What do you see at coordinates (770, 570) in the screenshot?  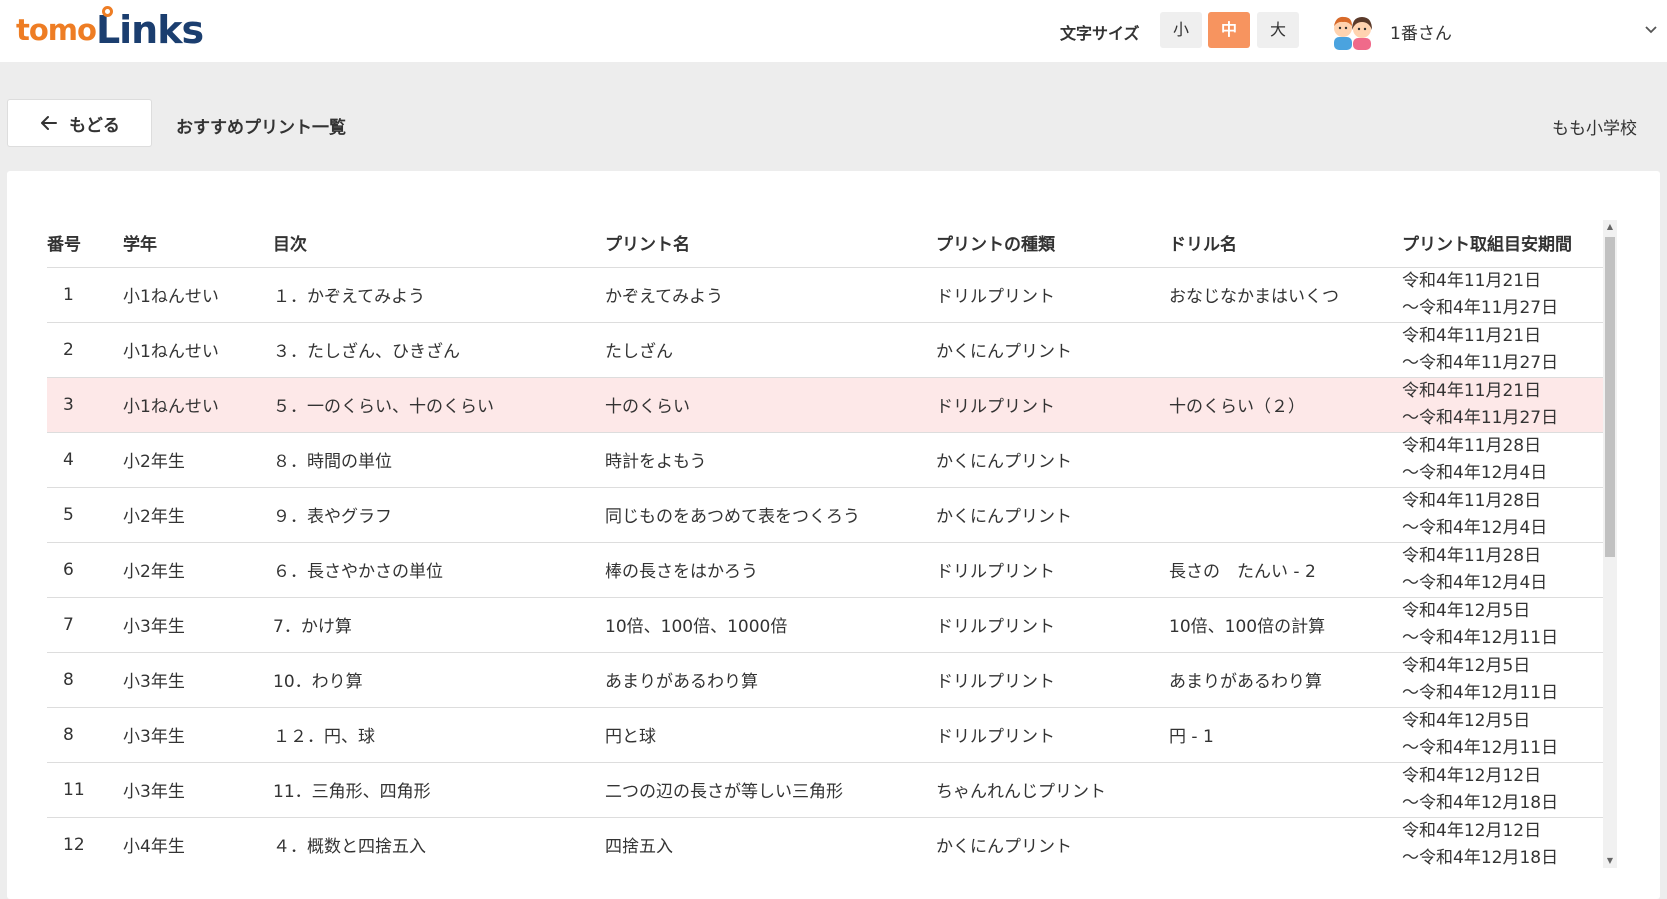 I see `cell-print-name: 棒の長さをはかろう` at bounding box center [770, 570].